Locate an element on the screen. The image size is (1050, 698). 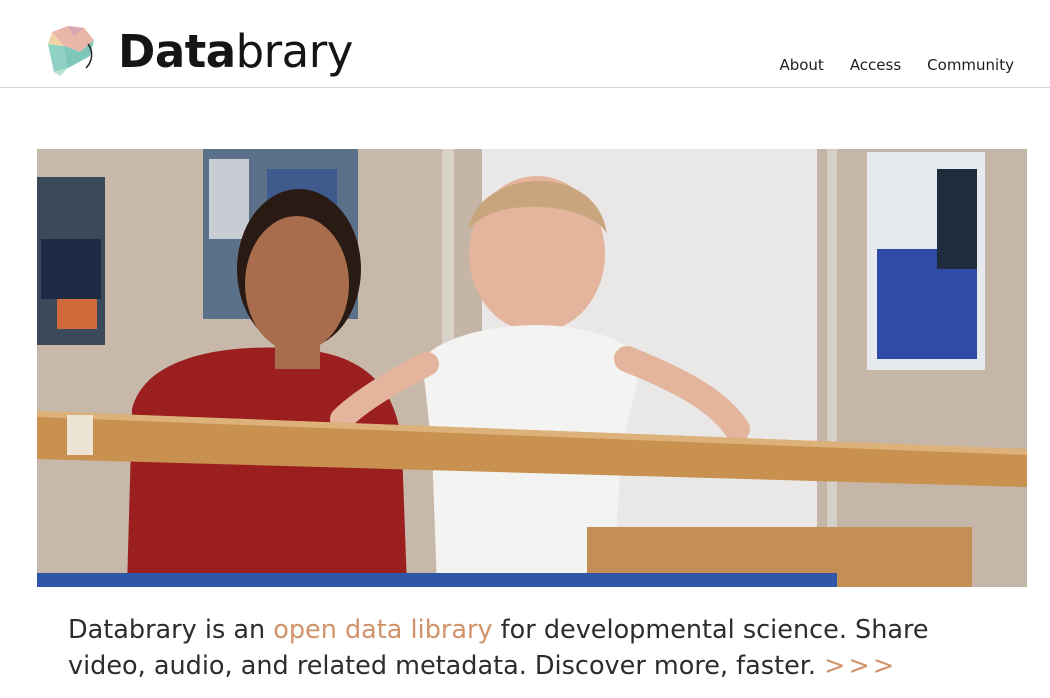
main-nav: About Access Community is located at coordinates (896, 65).